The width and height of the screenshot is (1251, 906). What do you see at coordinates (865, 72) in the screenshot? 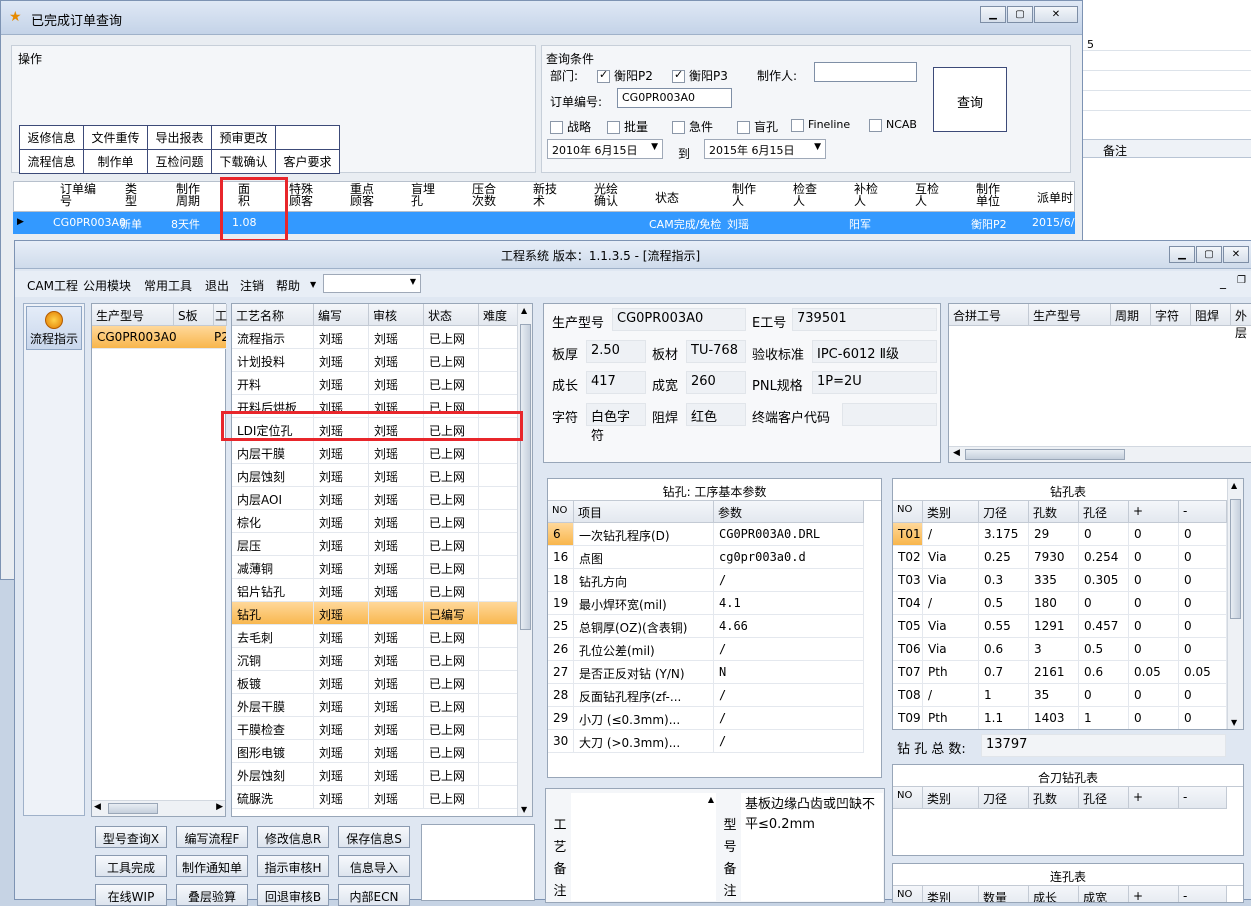
I see `maker-input` at bounding box center [865, 72].